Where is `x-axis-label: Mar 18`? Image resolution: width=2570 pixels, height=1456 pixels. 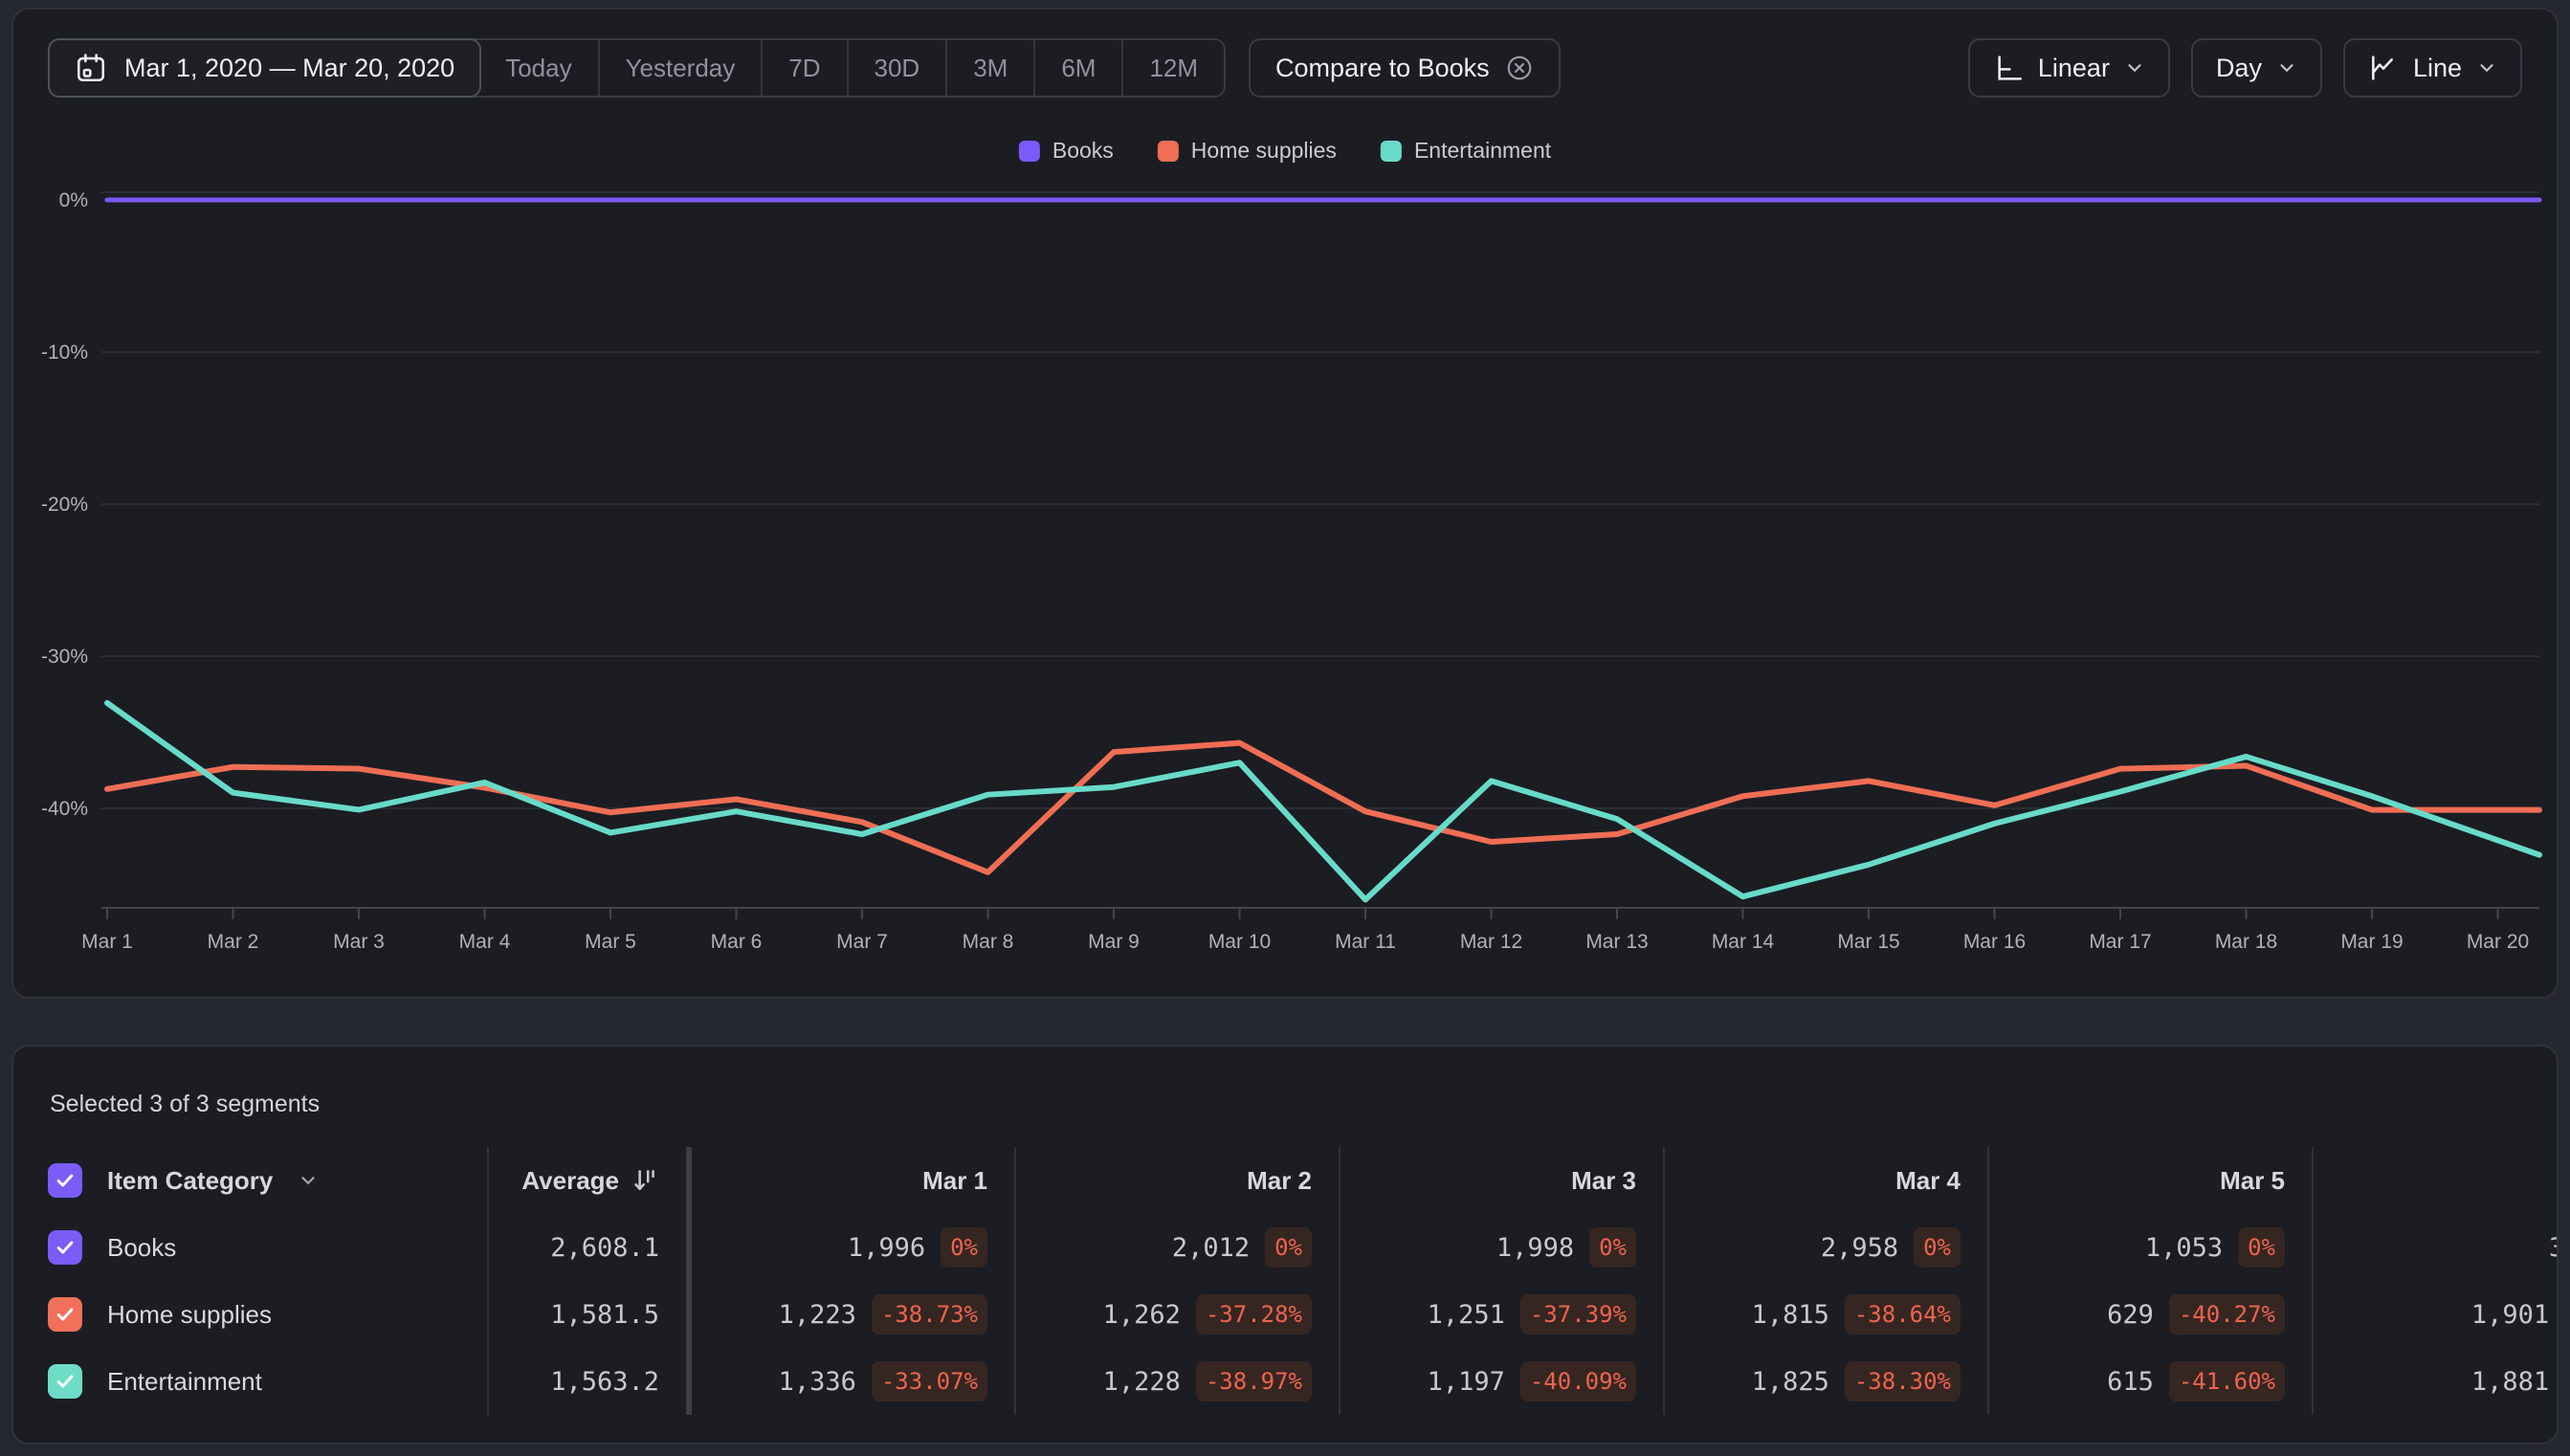 x-axis-label: Mar 18 is located at coordinates (2246, 942).